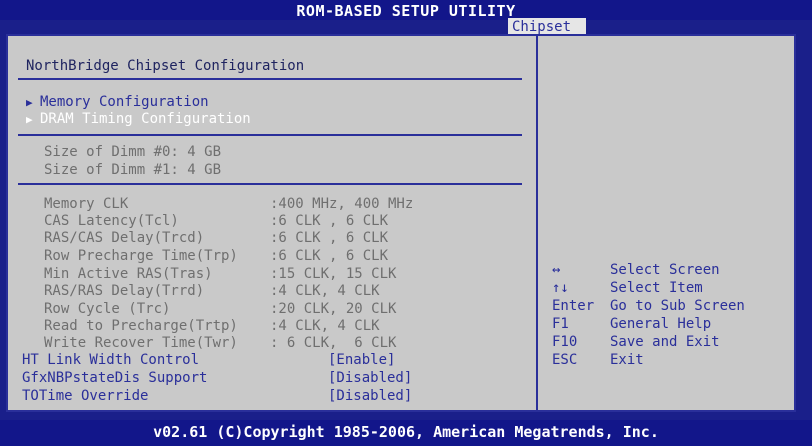 The width and height of the screenshot is (812, 446). What do you see at coordinates (107, 309) in the screenshot?
I see `timing-label: Row Cycle (Trc)` at bounding box center [107, 309].